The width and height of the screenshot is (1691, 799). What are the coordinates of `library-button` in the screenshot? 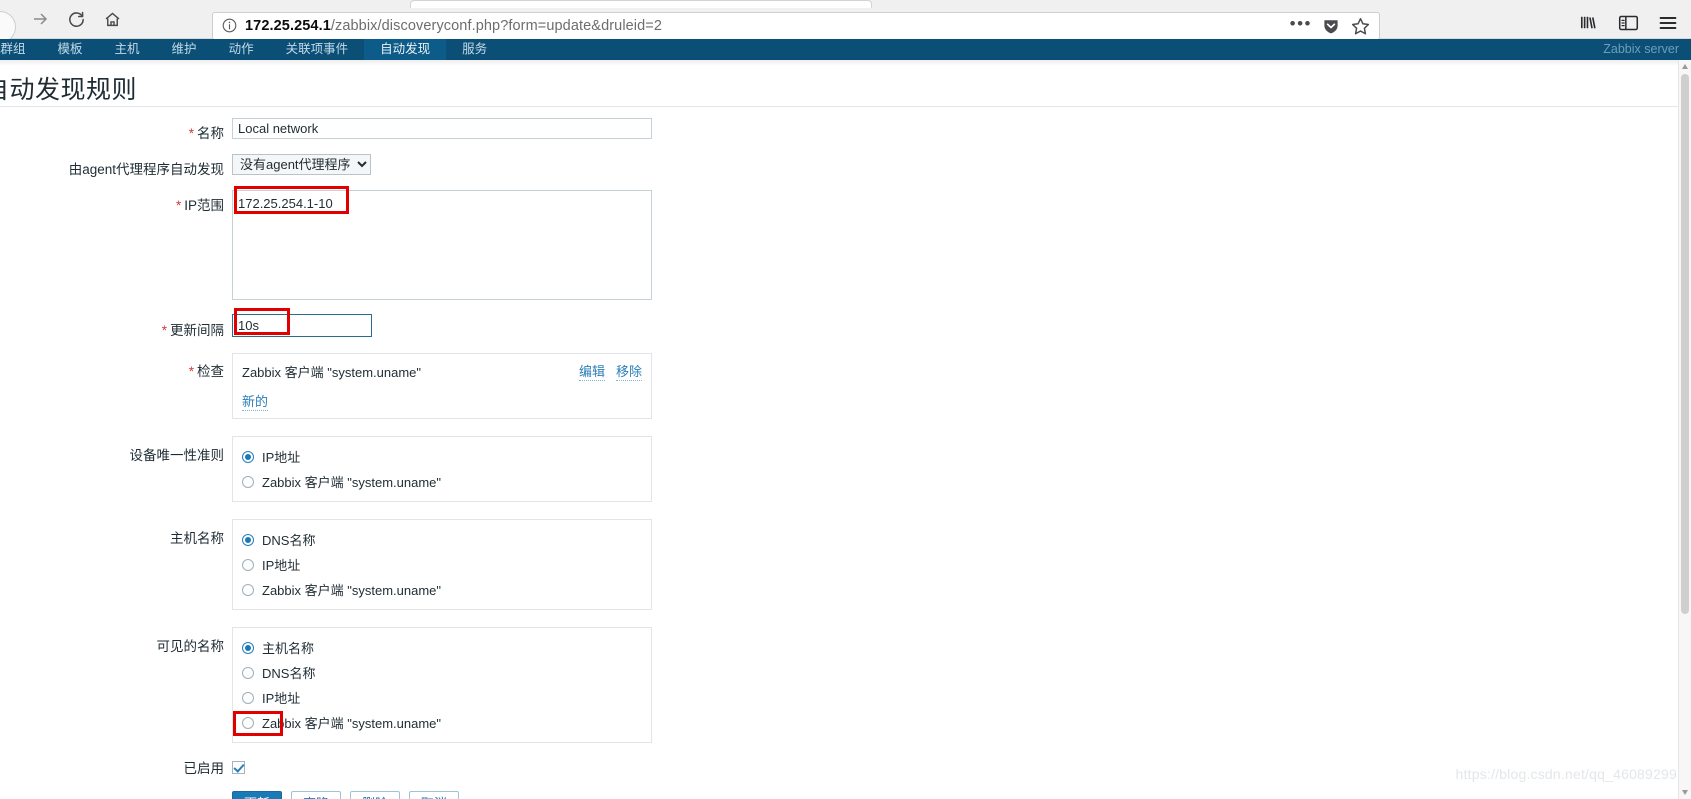 It's located at (1588, 25).